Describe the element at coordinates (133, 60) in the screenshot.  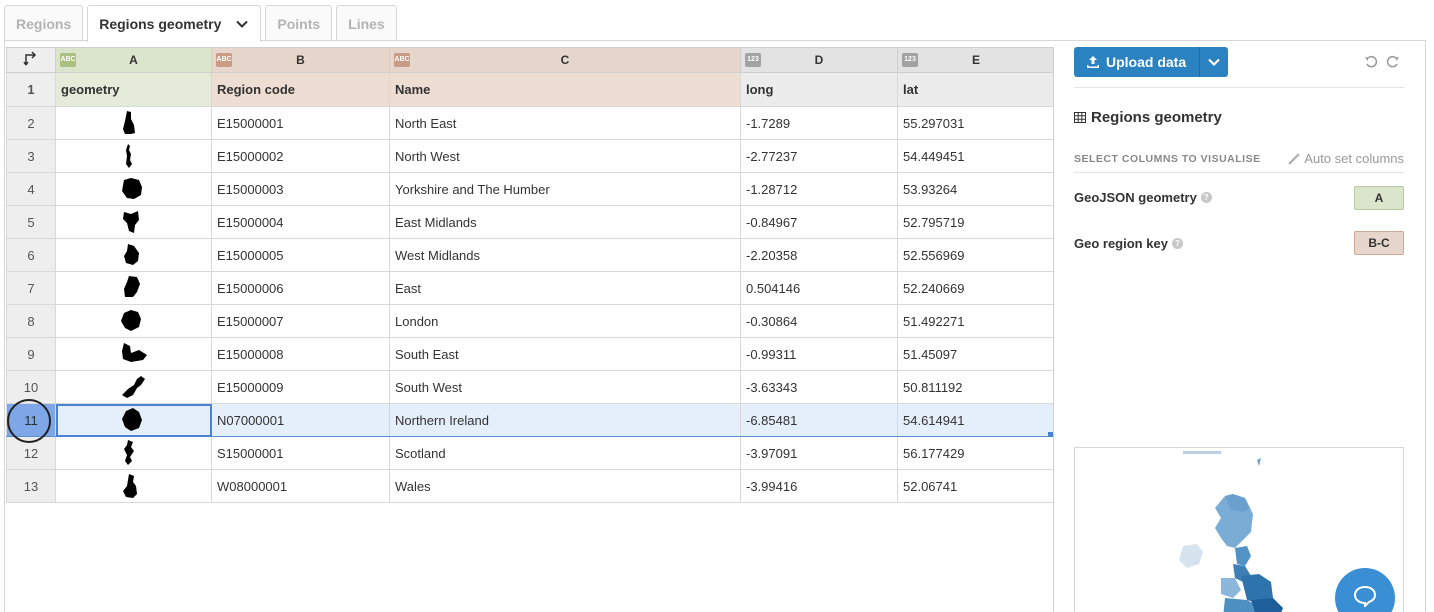
I see `column-header-a: ABC A` at that location.